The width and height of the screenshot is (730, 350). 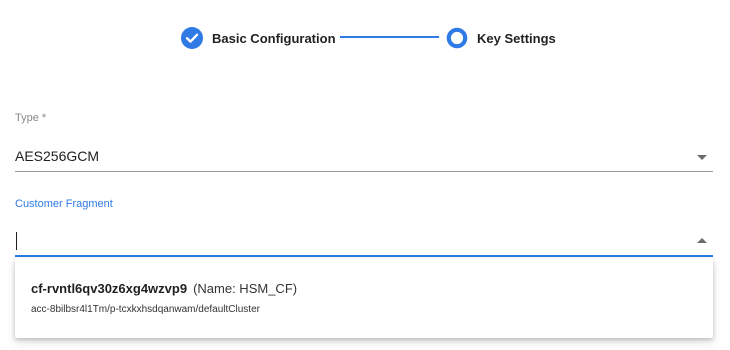 What do you see at coordinates (274, 38) in the screenshot?
I see `step-label: Basic Configuration` at bounding box center [274, 38].